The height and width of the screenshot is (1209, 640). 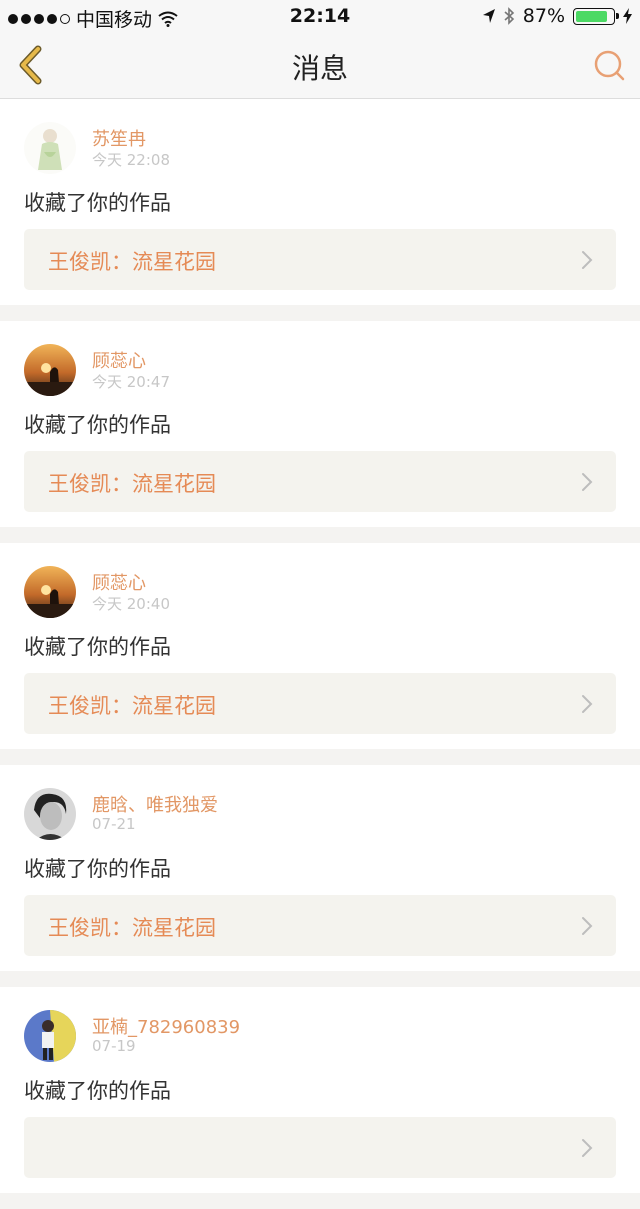 I want to click on username: 鹿晗、唯我独爱, so click(x=155, y=804).